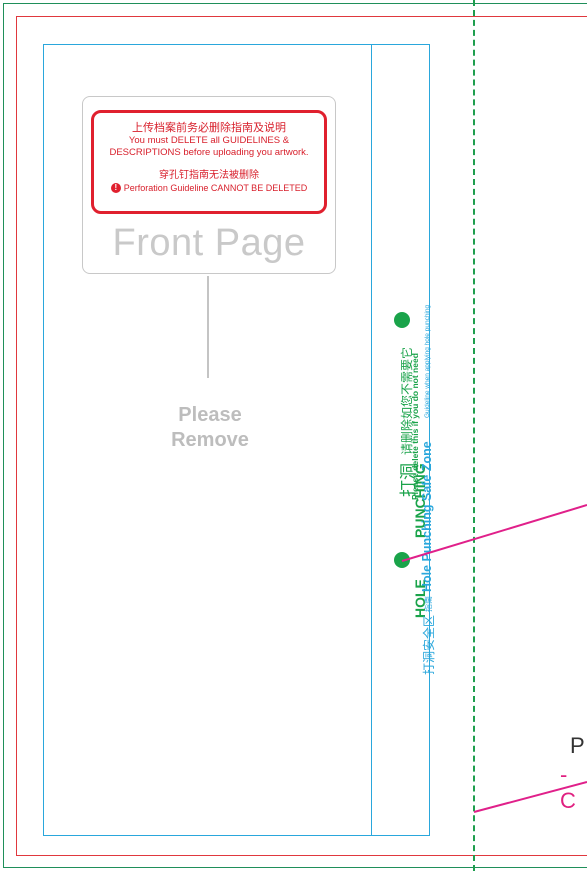 This screenshot has height=871, width=587. I want to click on pointer-lines, so click(494, 658).